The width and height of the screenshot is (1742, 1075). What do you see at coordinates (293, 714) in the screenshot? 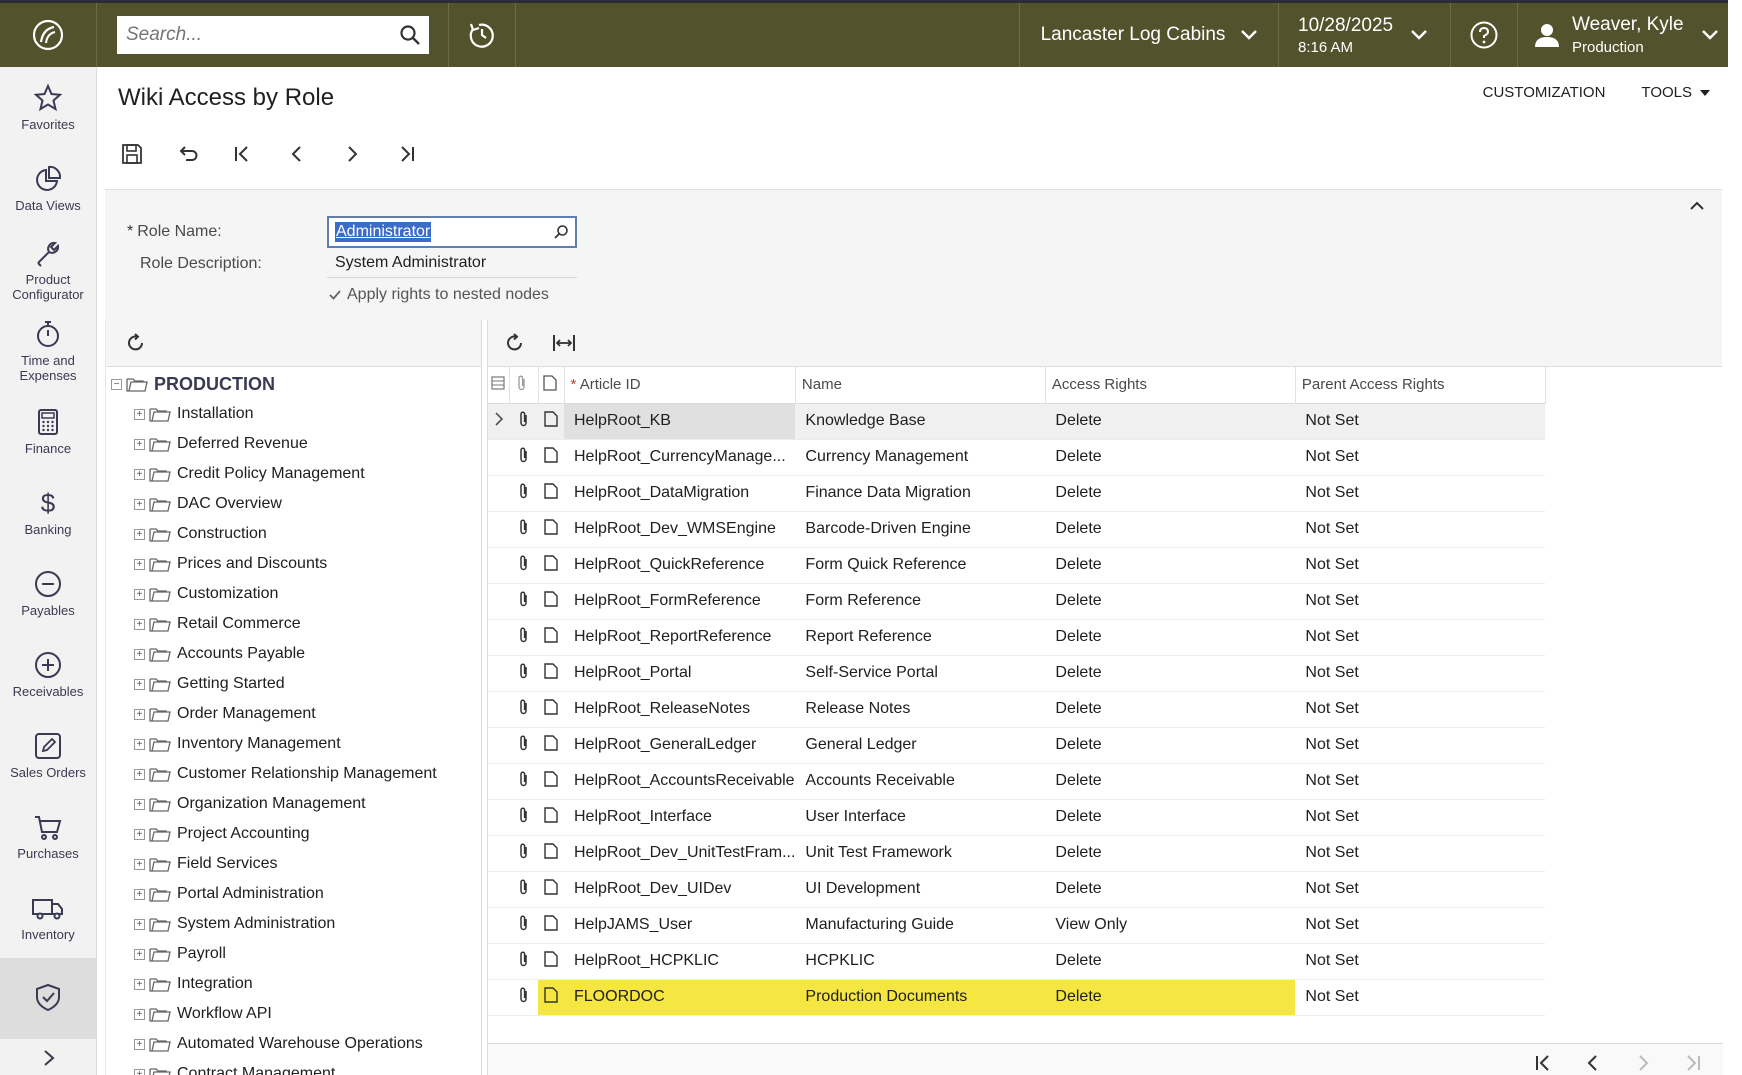
I see `tree-node: + Order Management` at bounding box center [293, 714].